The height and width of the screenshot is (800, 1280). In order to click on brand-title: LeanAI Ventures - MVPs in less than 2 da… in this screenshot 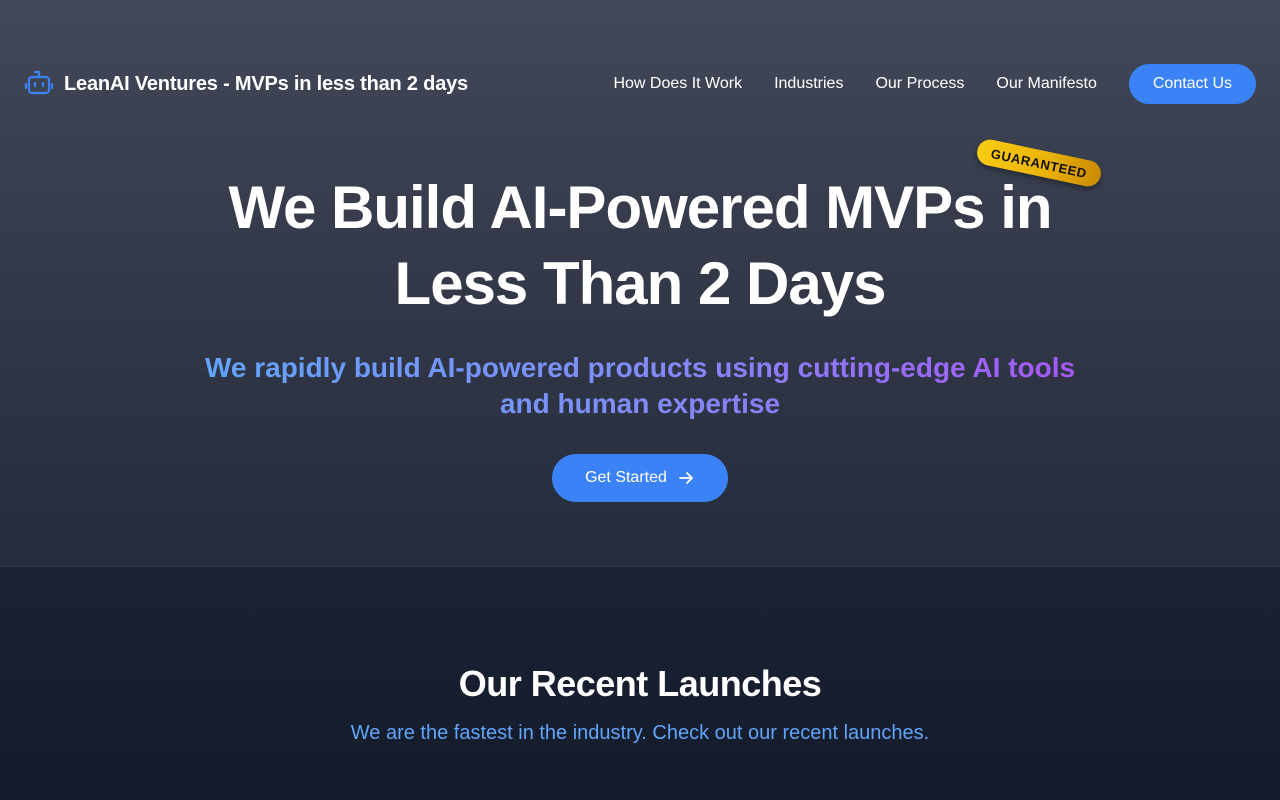, I will do `click(266, 83)`.